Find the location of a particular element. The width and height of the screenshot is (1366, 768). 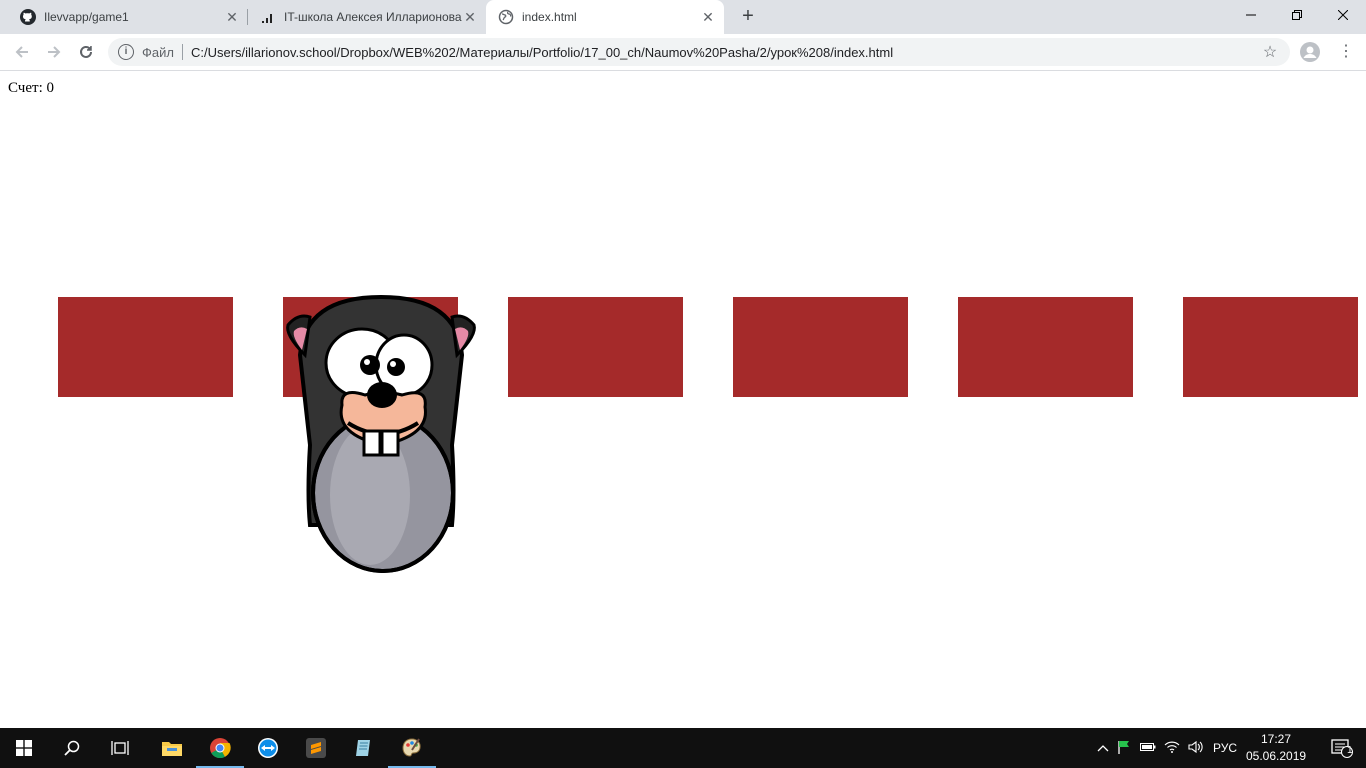

bookmark-star-icon: ☆ is located at coordinates (1270, 52).